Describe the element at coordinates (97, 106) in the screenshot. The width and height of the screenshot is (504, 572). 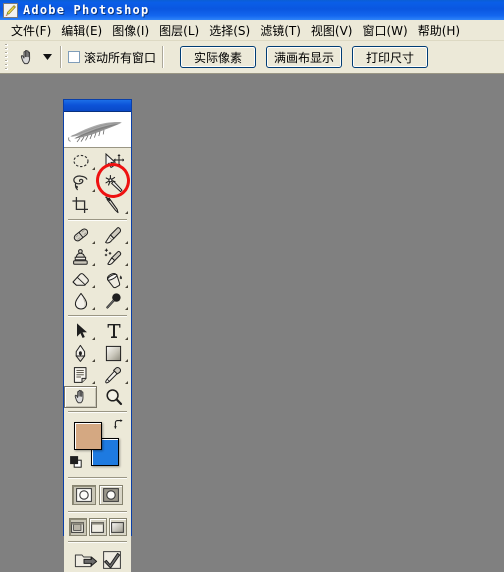
I see `toolbox-titlebar` at that location.